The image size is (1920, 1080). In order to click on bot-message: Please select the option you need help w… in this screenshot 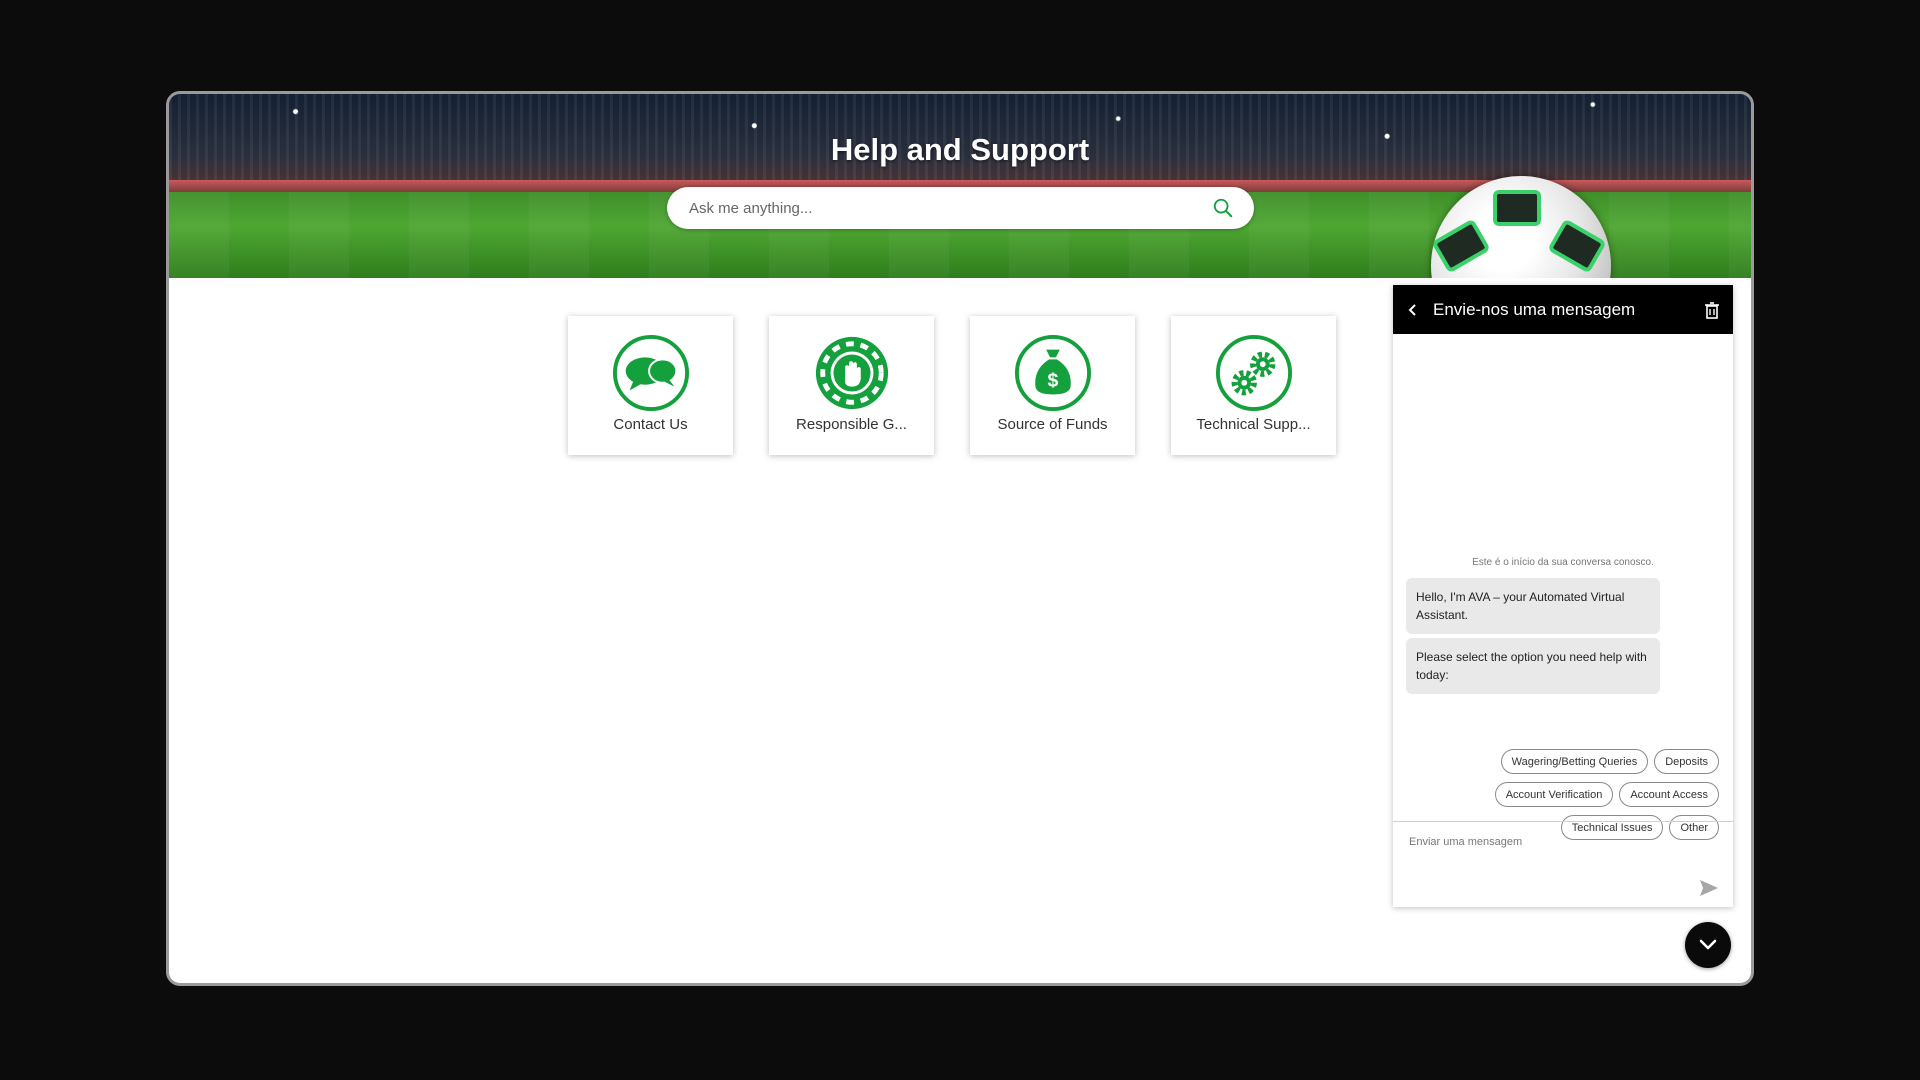, I will do `click(1533, 666)`.